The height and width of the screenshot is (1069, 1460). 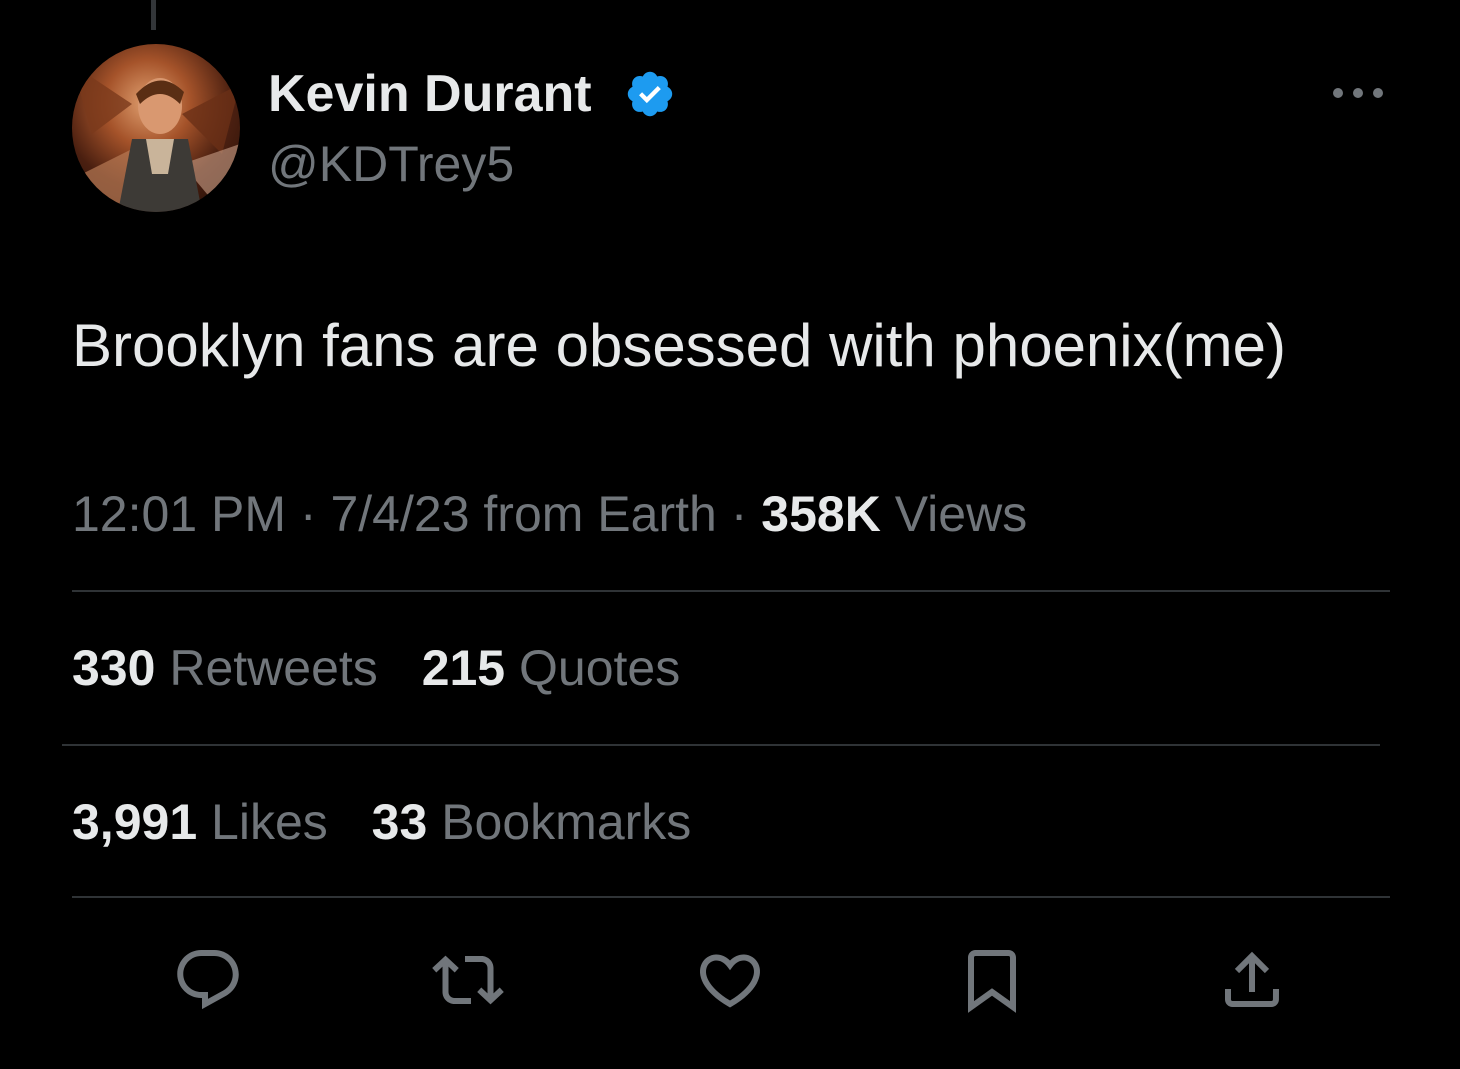 I want to click on retweets-label: Retweets, so click(x=273, y=668).